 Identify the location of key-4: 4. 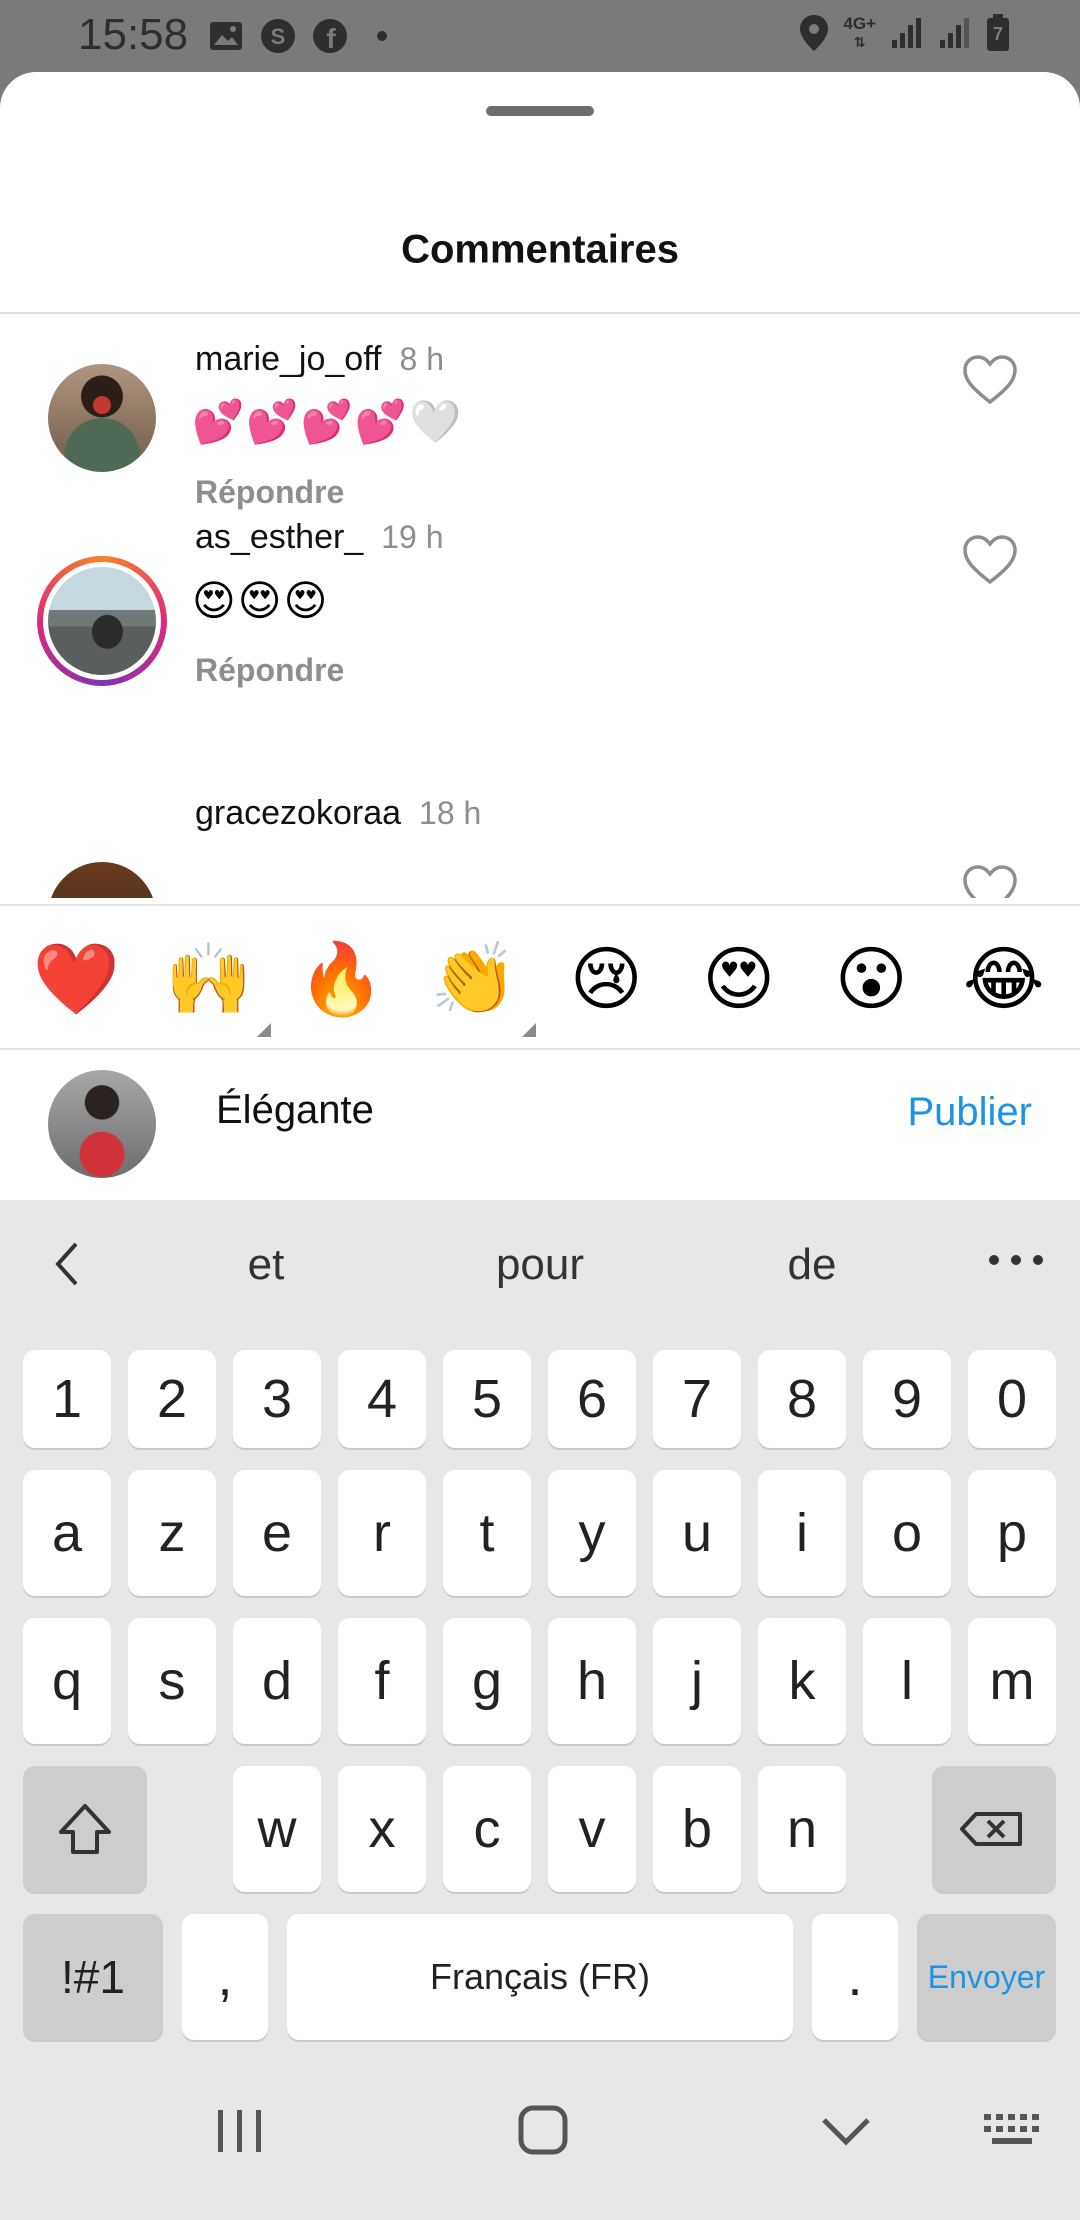
(382, 1399).